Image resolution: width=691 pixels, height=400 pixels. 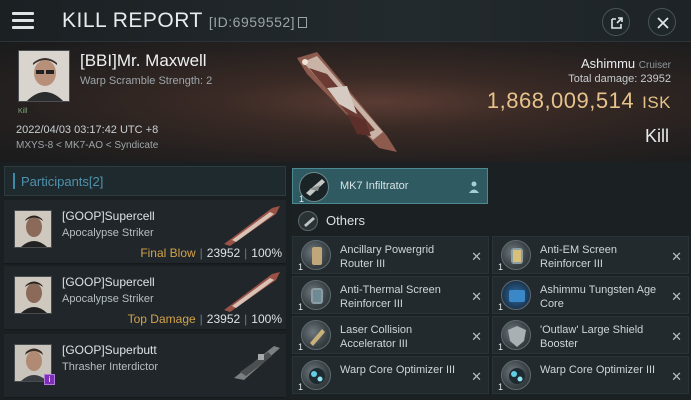 What do you see at coordinates (252, 22) in the screenshot?
I see `report-id: [ID:6959552]` at bounding box center [252, 22].